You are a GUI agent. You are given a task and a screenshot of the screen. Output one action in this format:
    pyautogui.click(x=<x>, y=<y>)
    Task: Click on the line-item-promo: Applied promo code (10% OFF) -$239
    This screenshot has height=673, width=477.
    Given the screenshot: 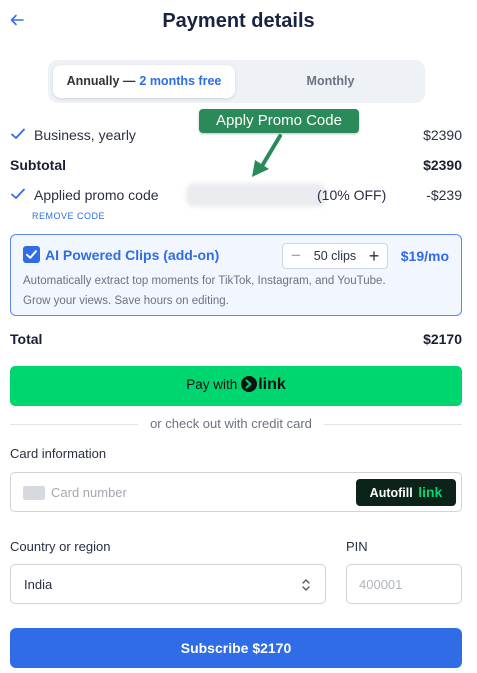 What is the action you would take?
    pyautogui.click(x=236, y=195)
    